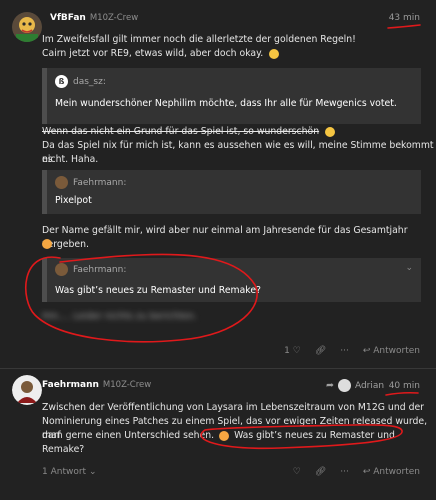  What do you see at coordinates (70, 159) in the screenshot?
I see `post-text-line: nicht. Haha.` at bounding box center [70, 159].